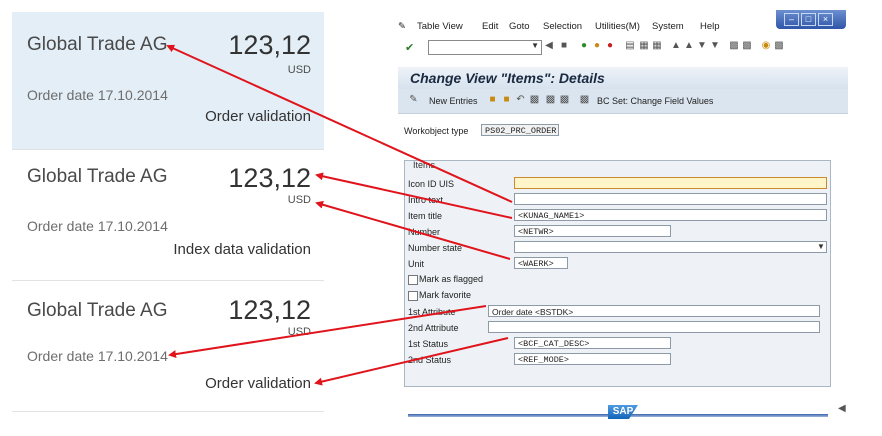 The image size is (882, 436). What do you see at coordinates (584, 99) in the screenshot?
I see `bc-set-icon: ▩` at bounding box center [584, 99].